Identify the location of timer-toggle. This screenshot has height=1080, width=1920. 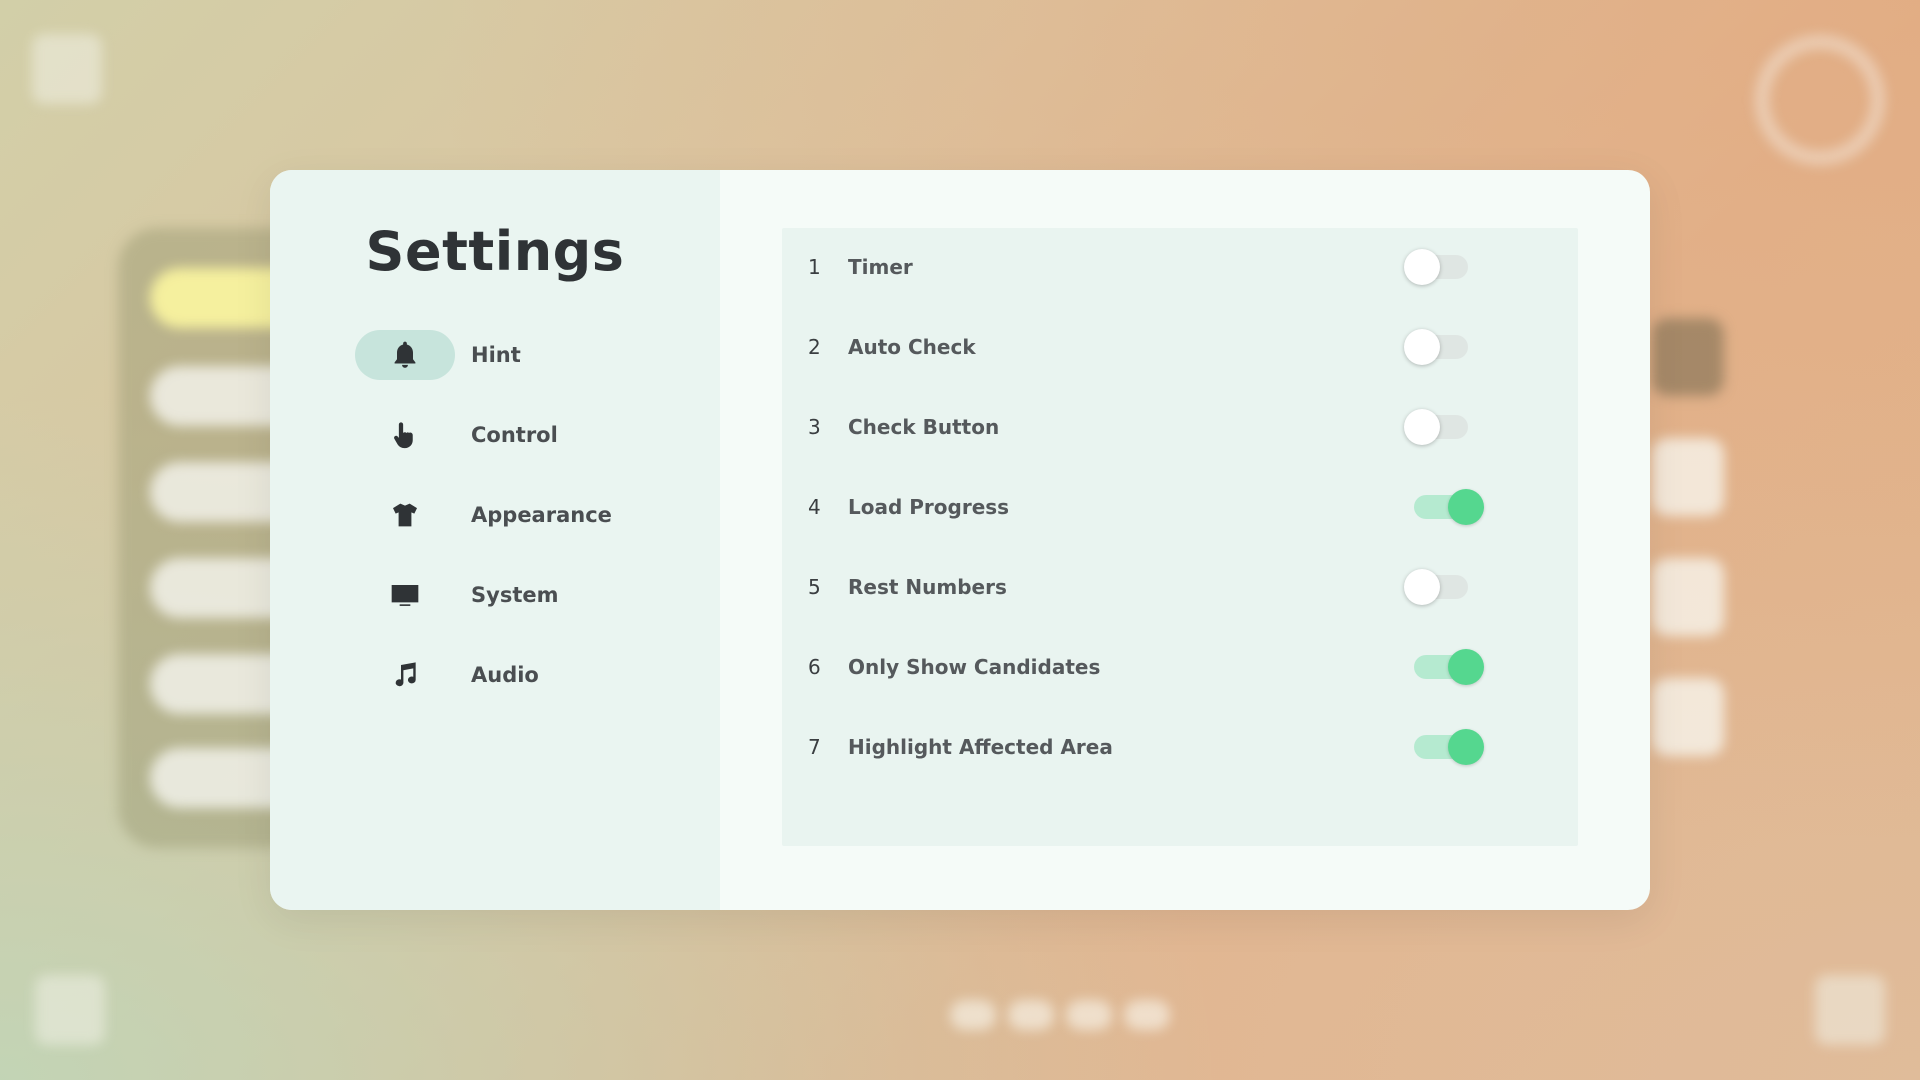
(1444, 267).